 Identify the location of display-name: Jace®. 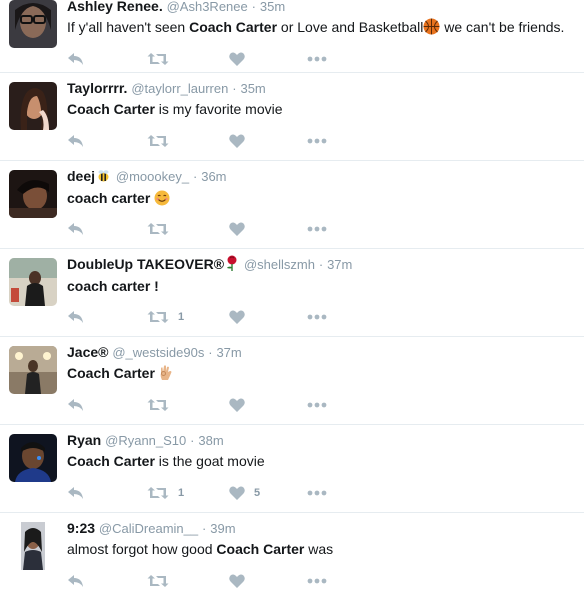
(87, 352).